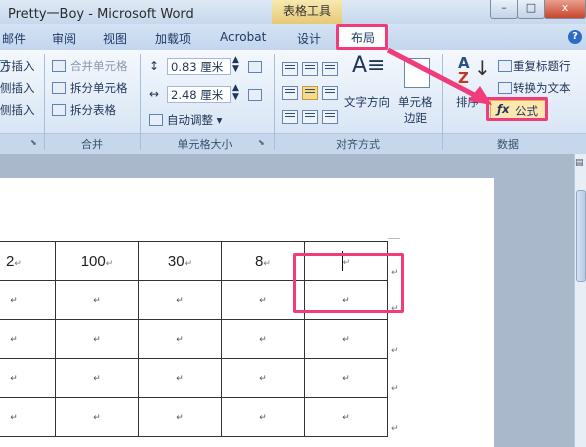 The width and height of the screenshot is (586, 447). I want to click on tab-mailings: 邮件, so click(14, 38).